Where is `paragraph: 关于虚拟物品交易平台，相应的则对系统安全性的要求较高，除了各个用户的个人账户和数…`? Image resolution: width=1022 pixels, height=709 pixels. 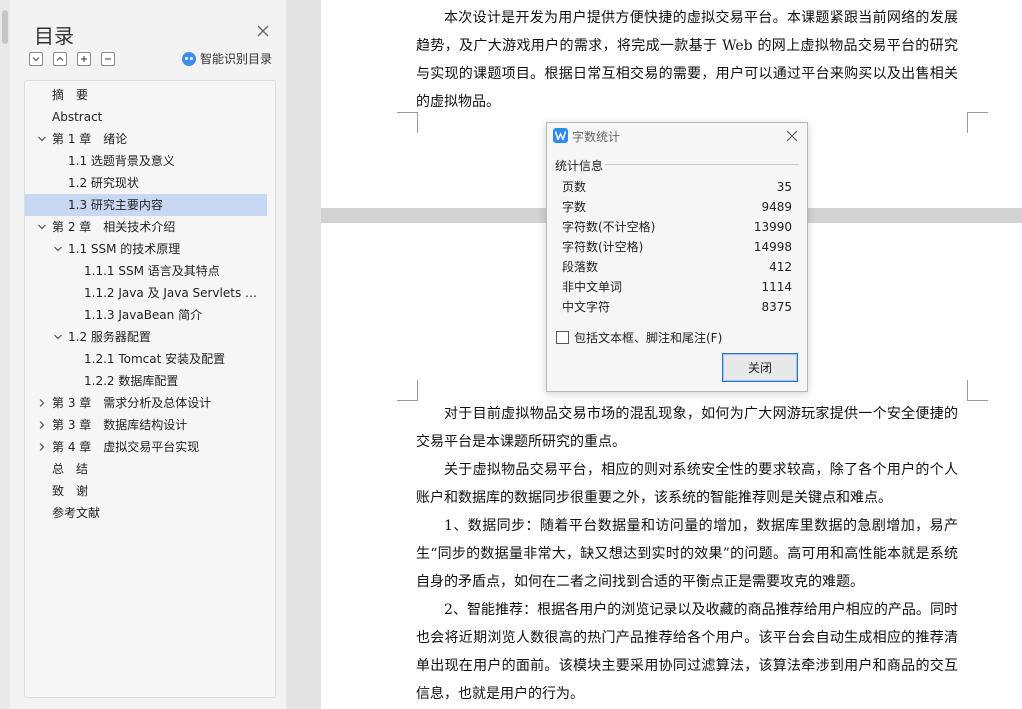
paragraph: 关于虚拟物品交易平台，相应的则对系统安全性的要求较高，除了各个用户的个人账户和数… is located at coordinates (687, 484).